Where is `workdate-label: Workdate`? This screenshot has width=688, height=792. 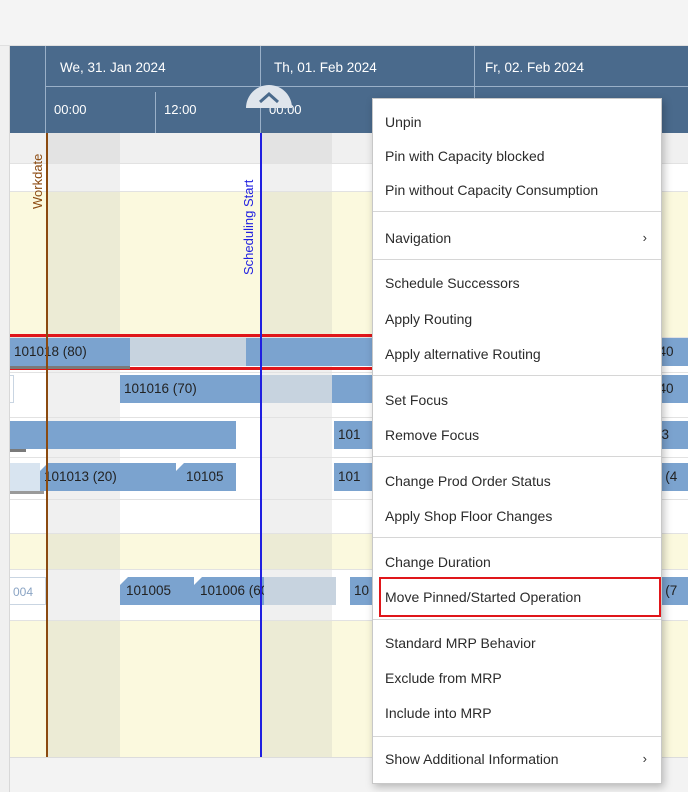 workdate-label: Workdate is located at coordinates (37, 181).